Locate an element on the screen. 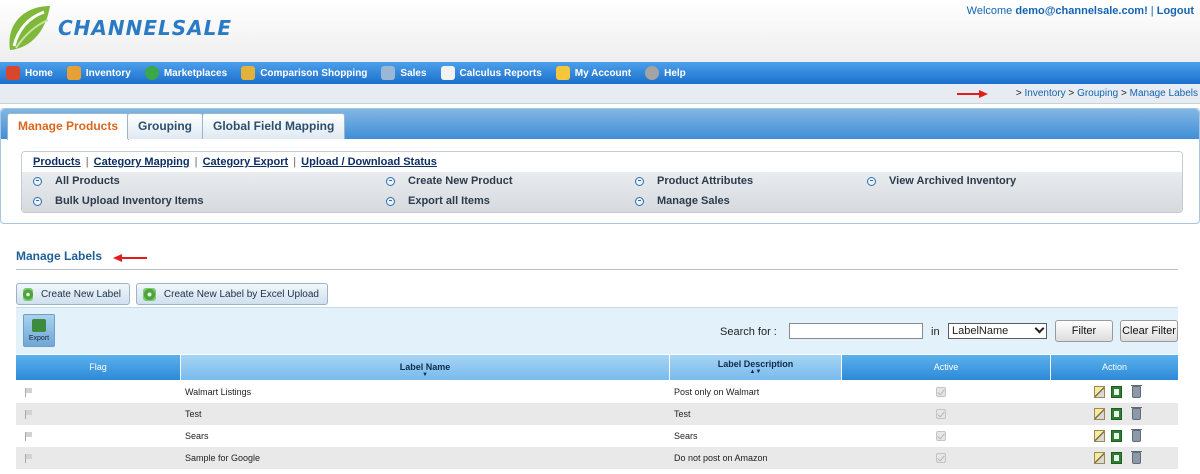 The width and height of the screenshot is (1200, 474). nav-item-sales: Sales is located at coordinates (404, 73).